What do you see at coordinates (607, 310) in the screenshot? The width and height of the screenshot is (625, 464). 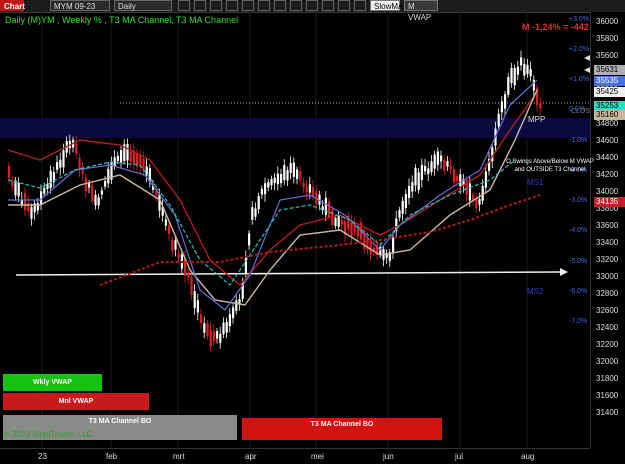 I see `price-tick: 32600` at bounding box center [607, 310].